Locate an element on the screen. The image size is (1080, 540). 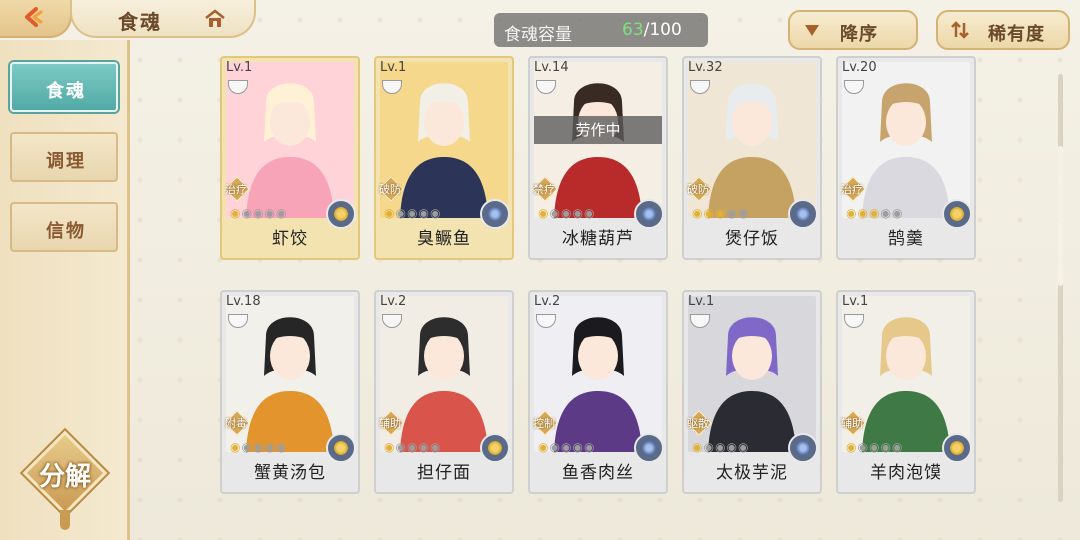
food-soul-card: Lv.14 劳作中 禁疗 ◉◉◉◉◉ 冰糖葫芦 is located at coordinates (598, 158).